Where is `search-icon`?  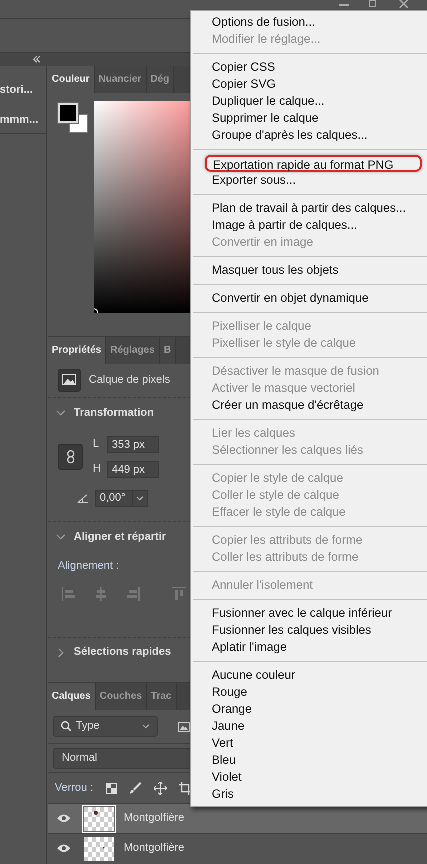 search-icon is located at coordinates (66, 726).